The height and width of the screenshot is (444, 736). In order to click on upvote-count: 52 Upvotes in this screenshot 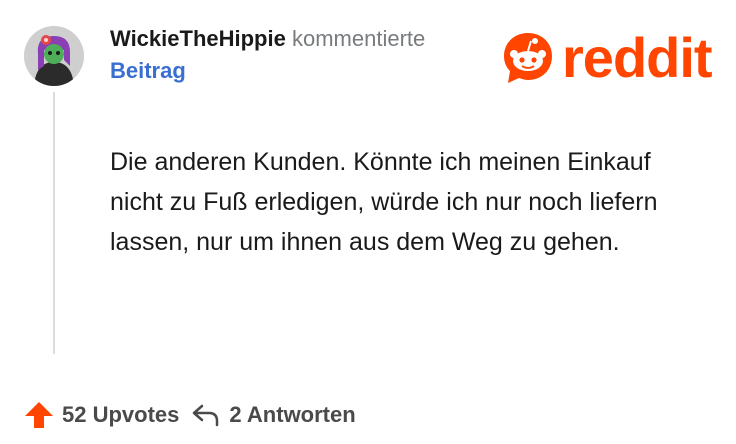, I will do `click(121, 414)`.